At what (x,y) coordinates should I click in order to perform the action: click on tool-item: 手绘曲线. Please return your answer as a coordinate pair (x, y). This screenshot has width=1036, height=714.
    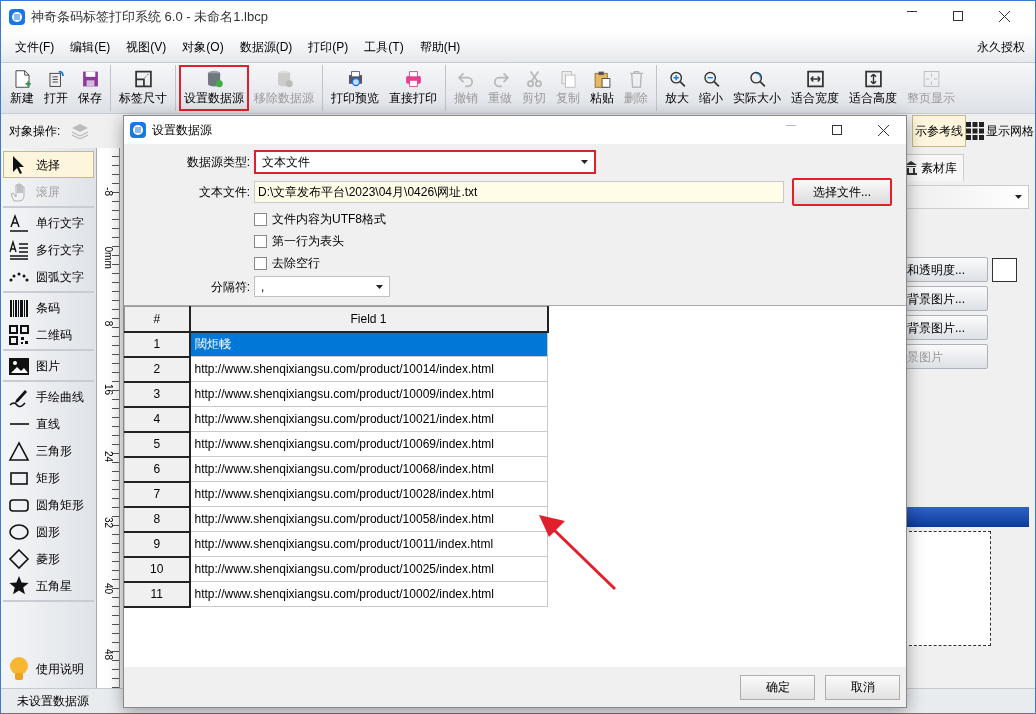
    Looking at the image, I should click on (48, 396).